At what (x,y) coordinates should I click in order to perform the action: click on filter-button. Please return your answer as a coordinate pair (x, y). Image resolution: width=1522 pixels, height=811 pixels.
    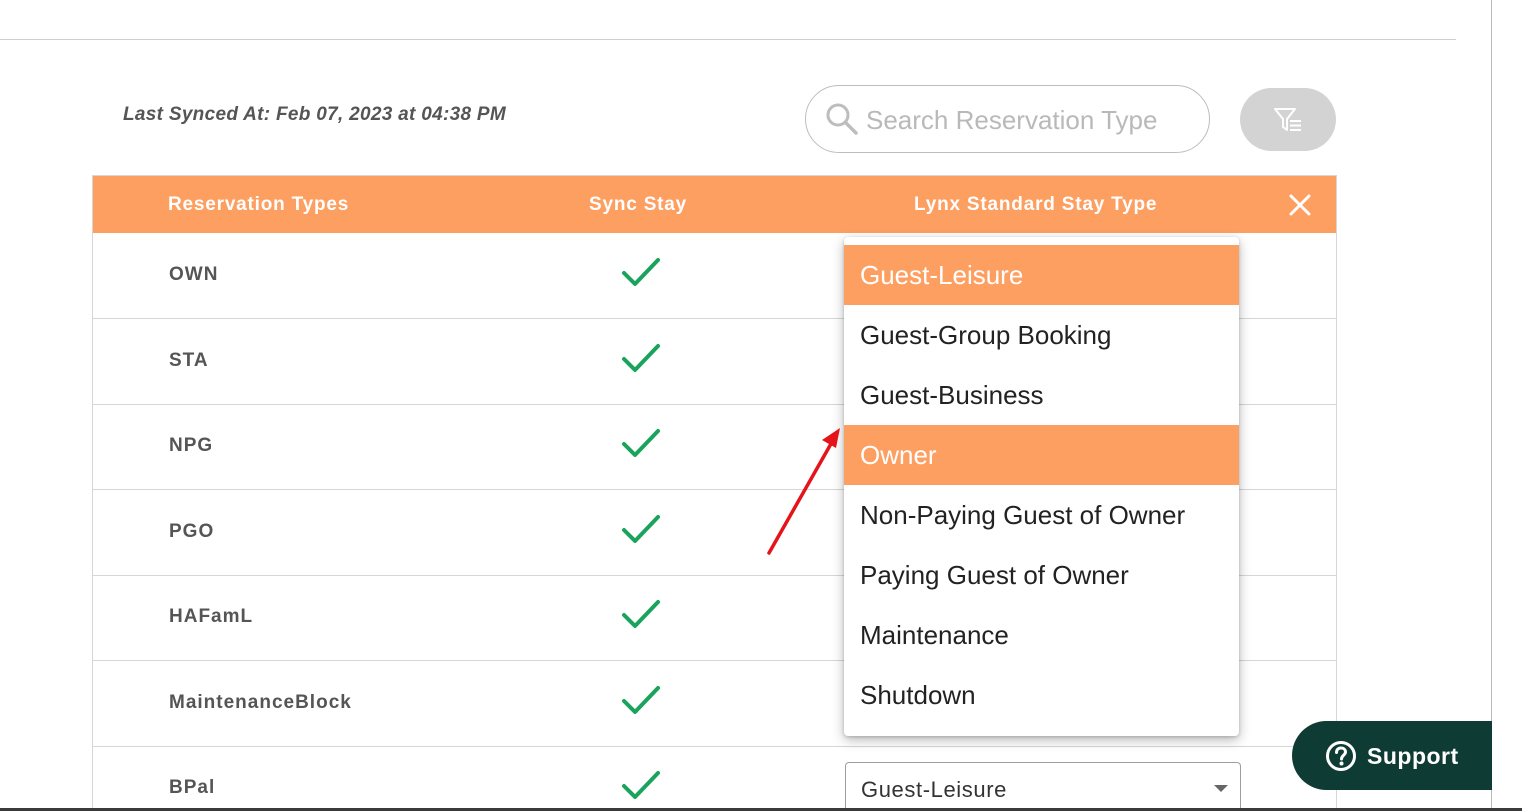
    Looking at the image, I should click on (1288, 119).